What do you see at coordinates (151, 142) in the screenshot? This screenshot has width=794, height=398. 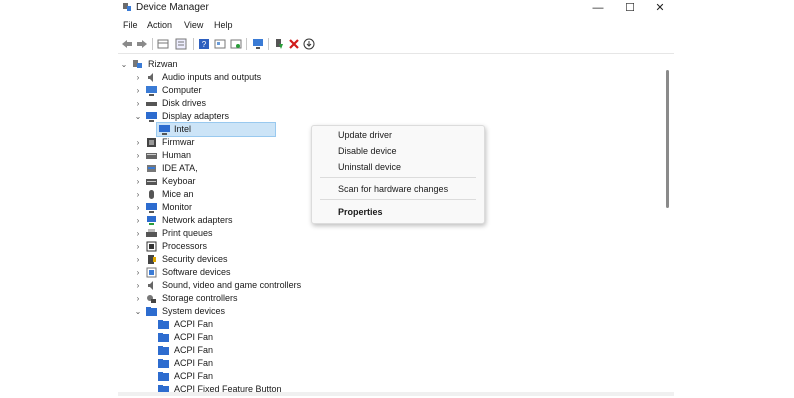 I see `firmware-icon` at bounding box center [151, 142].